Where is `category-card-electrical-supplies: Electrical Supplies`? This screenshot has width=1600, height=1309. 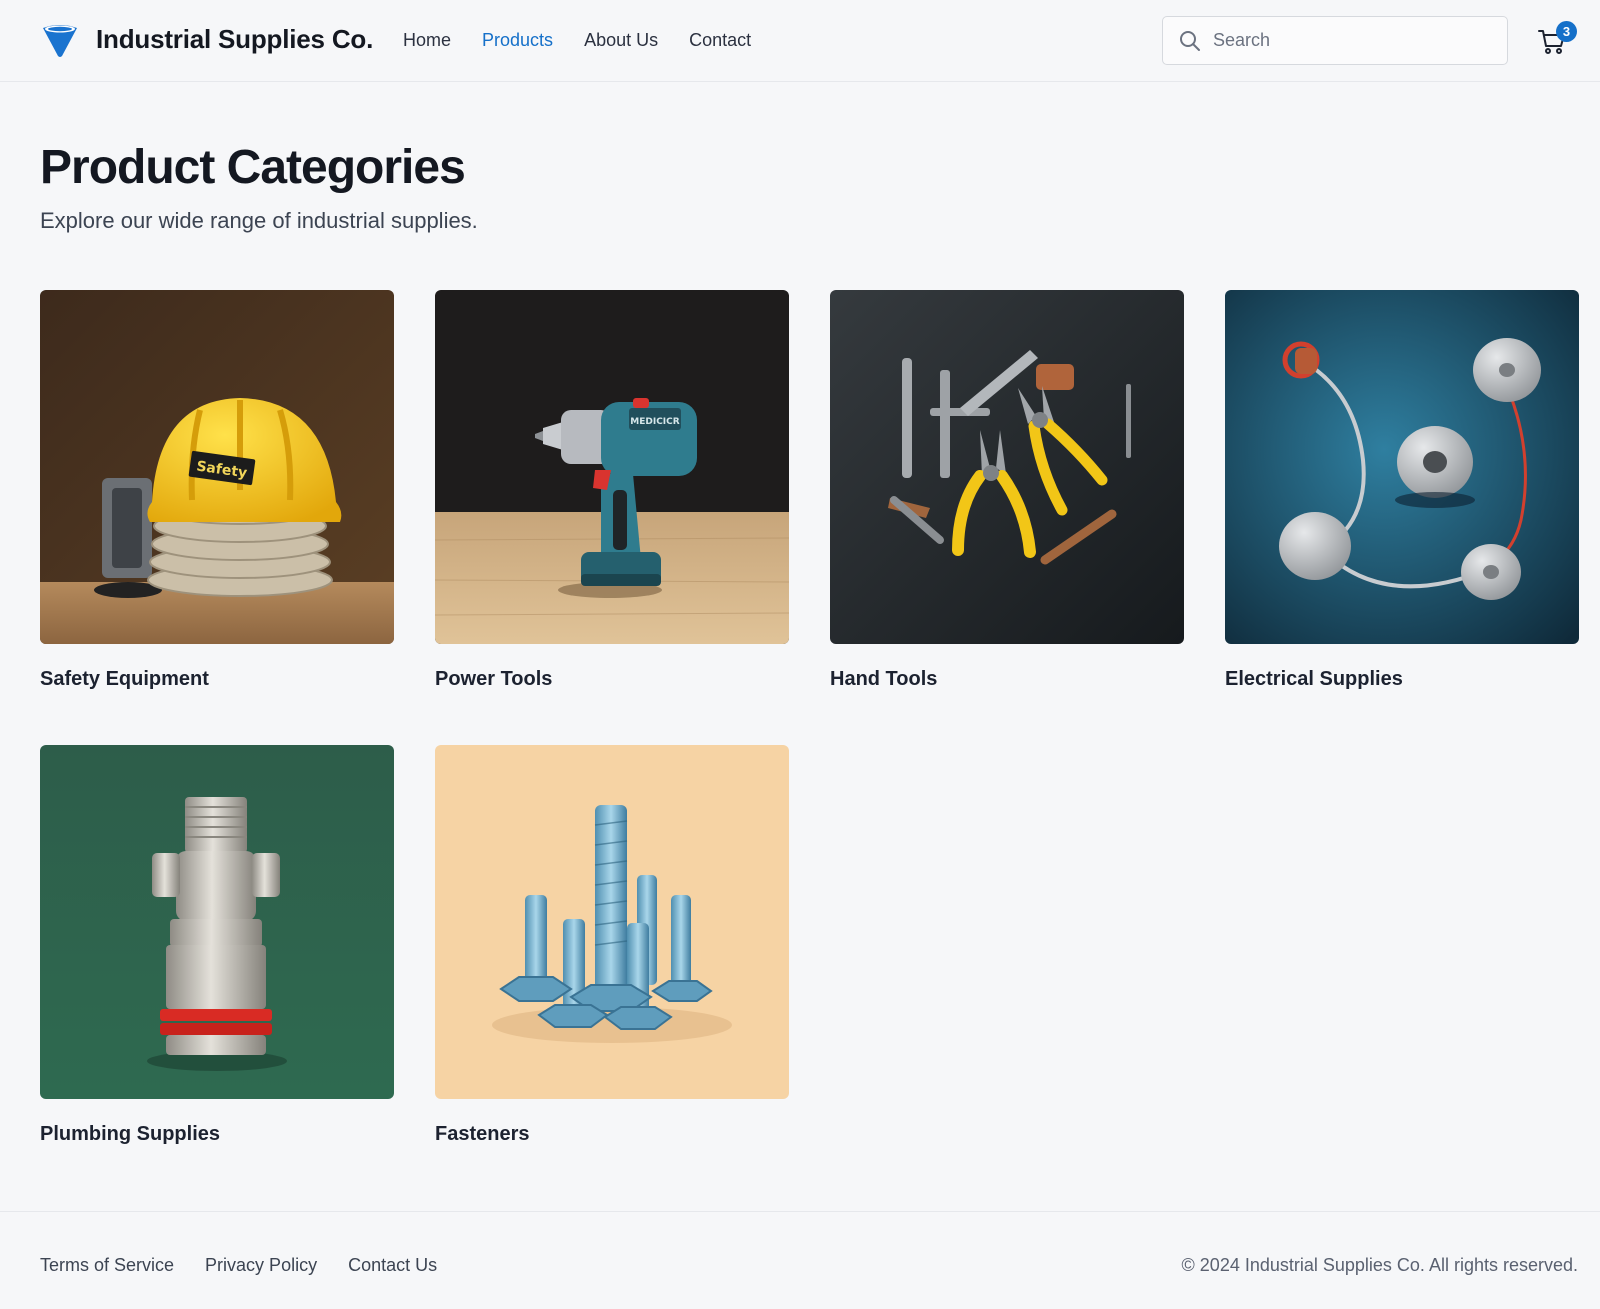
category-card-electrical-supplies: Electrical Supplies is located at coordinates (1402, 490).